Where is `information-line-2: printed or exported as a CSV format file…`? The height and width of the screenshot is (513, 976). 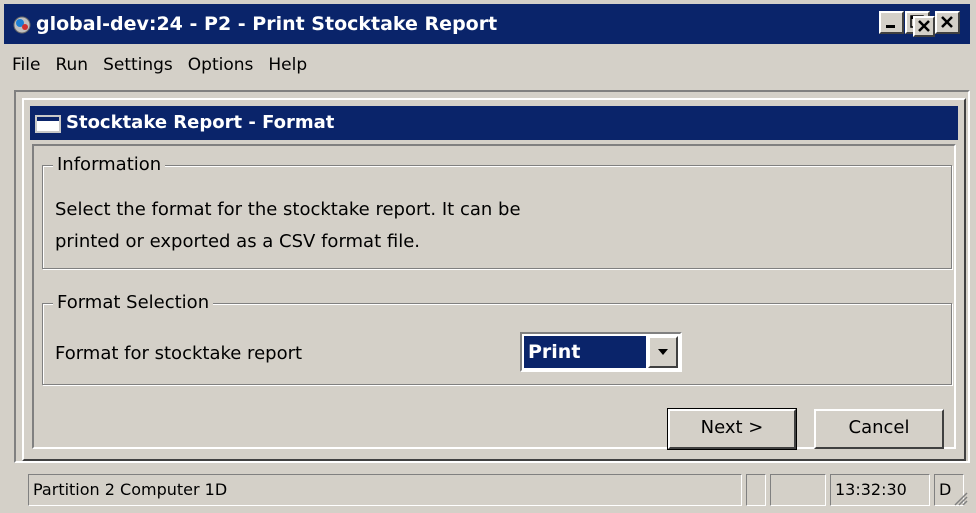
information-line-2: printed or exported as a CSV format file… is located at coordinates (238, 241).